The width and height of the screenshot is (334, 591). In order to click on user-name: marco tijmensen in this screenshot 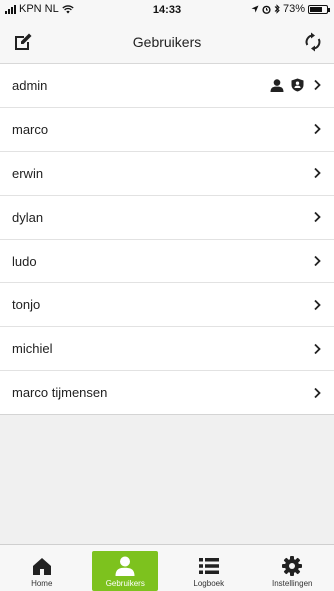, I will do `click(60, 393)`.